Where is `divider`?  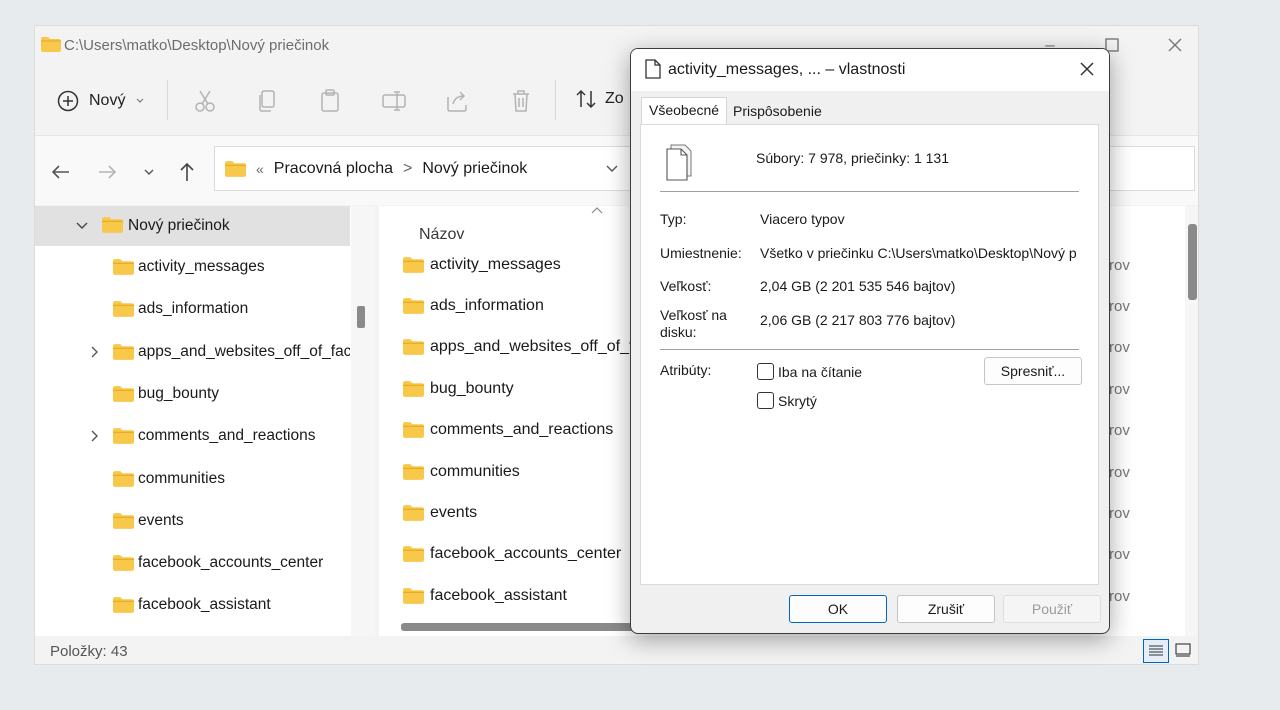 divider is located at coordinates (869, 349).